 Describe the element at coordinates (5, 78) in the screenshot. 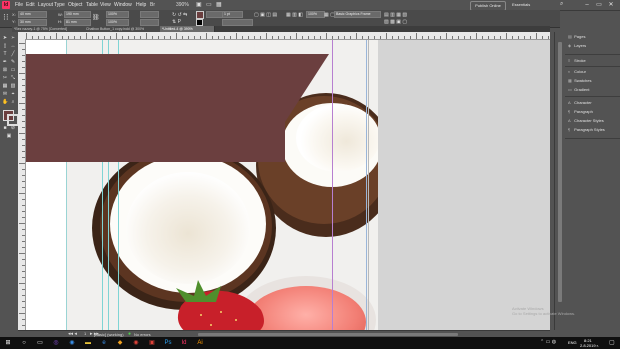

I see `scissors-tool-icon: ✂` at that location.